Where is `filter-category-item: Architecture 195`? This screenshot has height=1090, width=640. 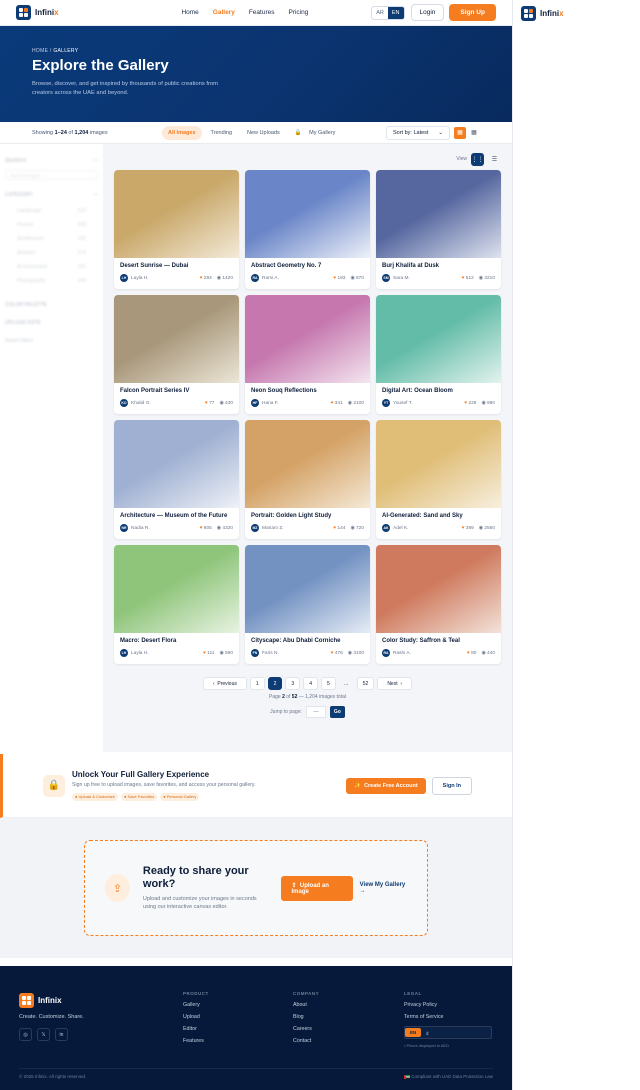 filter-category-item: Architecture 195 is located at coordinates (51, 239).